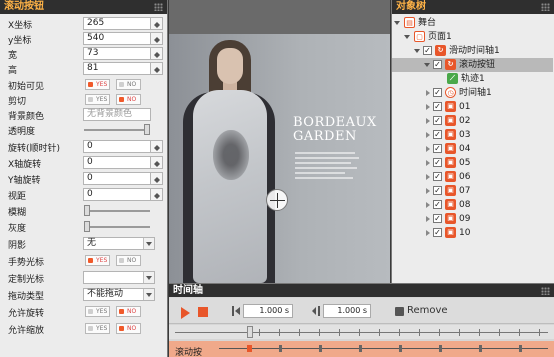  What do you see at coordinates (157, 23) in the screenshot?
I see `x-spinner` at bounding box center [157, 23].